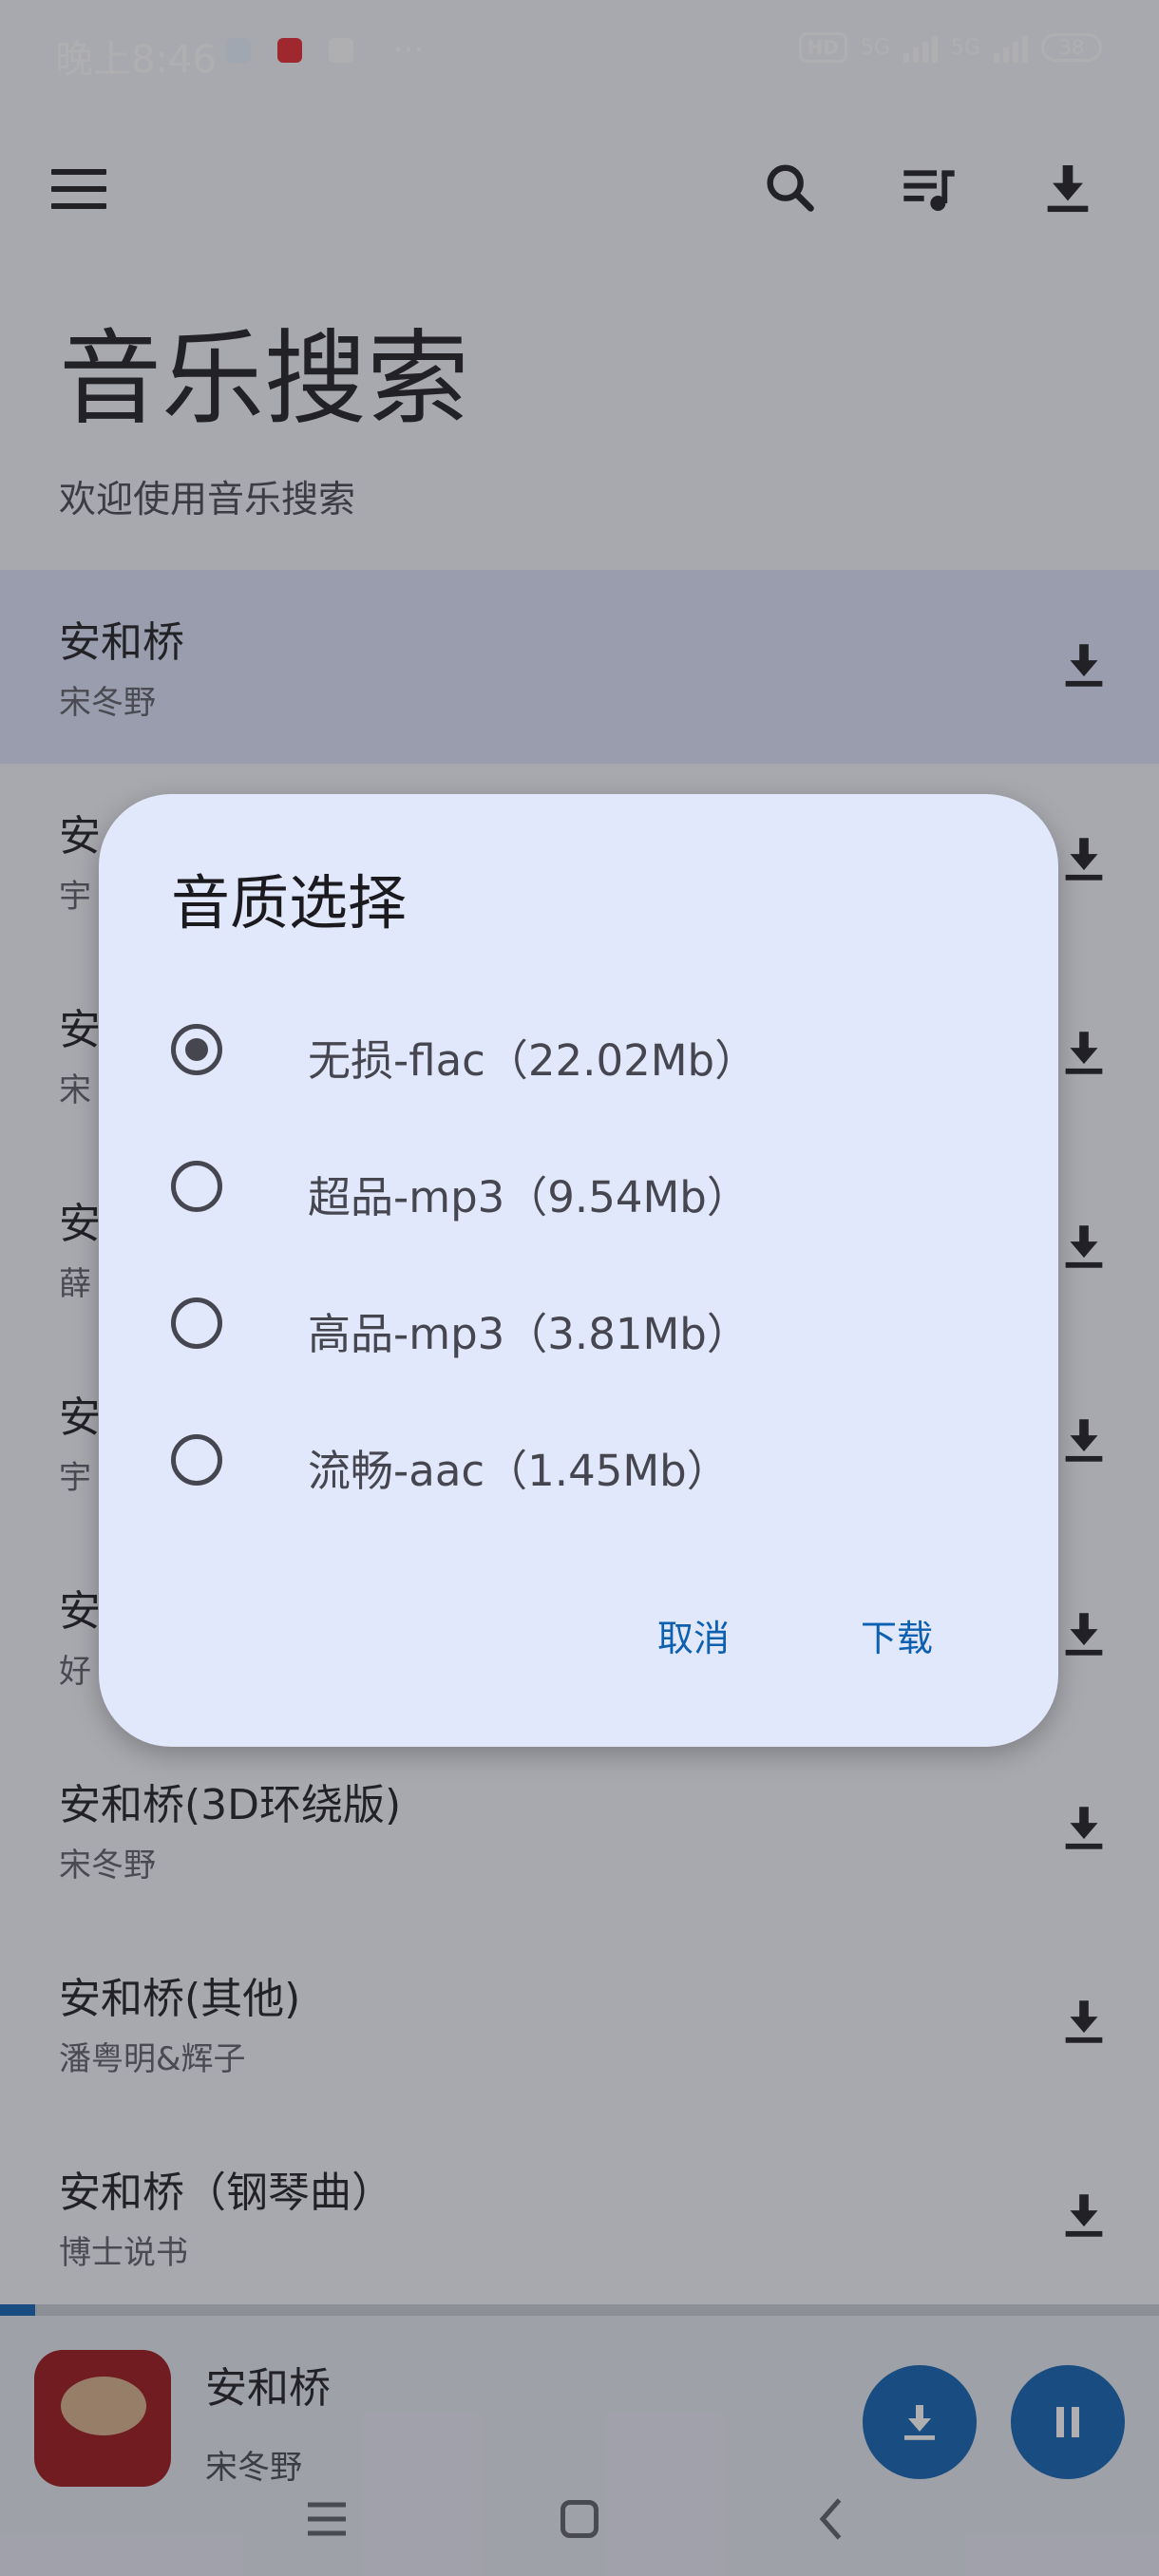  What do you see at coordinates (533, 1060) in the screenshot?
I see `option-label: 无损-flac（22.02Mb）` at bounding box center [533, 1060].